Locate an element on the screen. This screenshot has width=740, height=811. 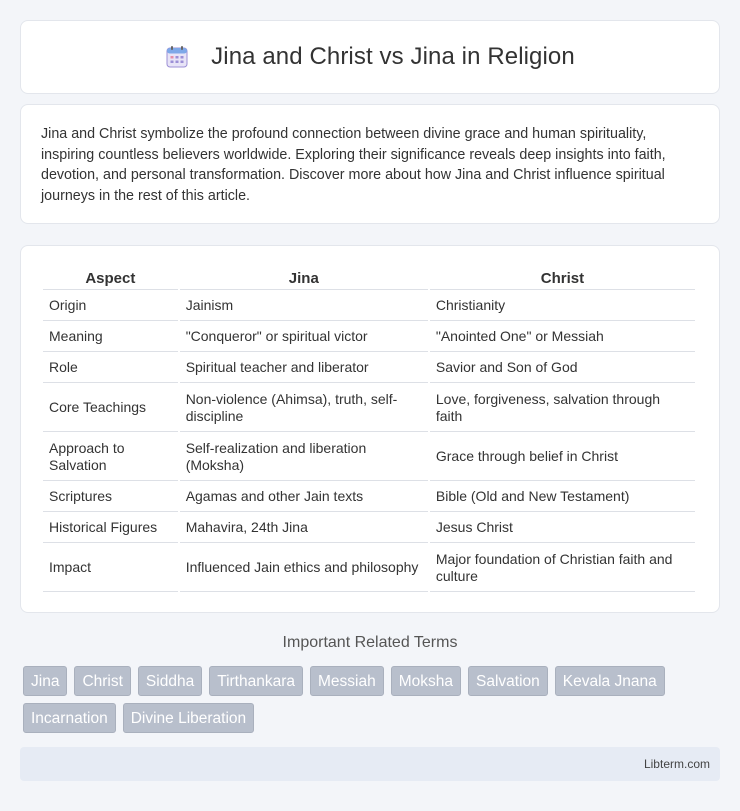
table-cell: "Anointed One" or Messiah is located at coordinates (562, 337).